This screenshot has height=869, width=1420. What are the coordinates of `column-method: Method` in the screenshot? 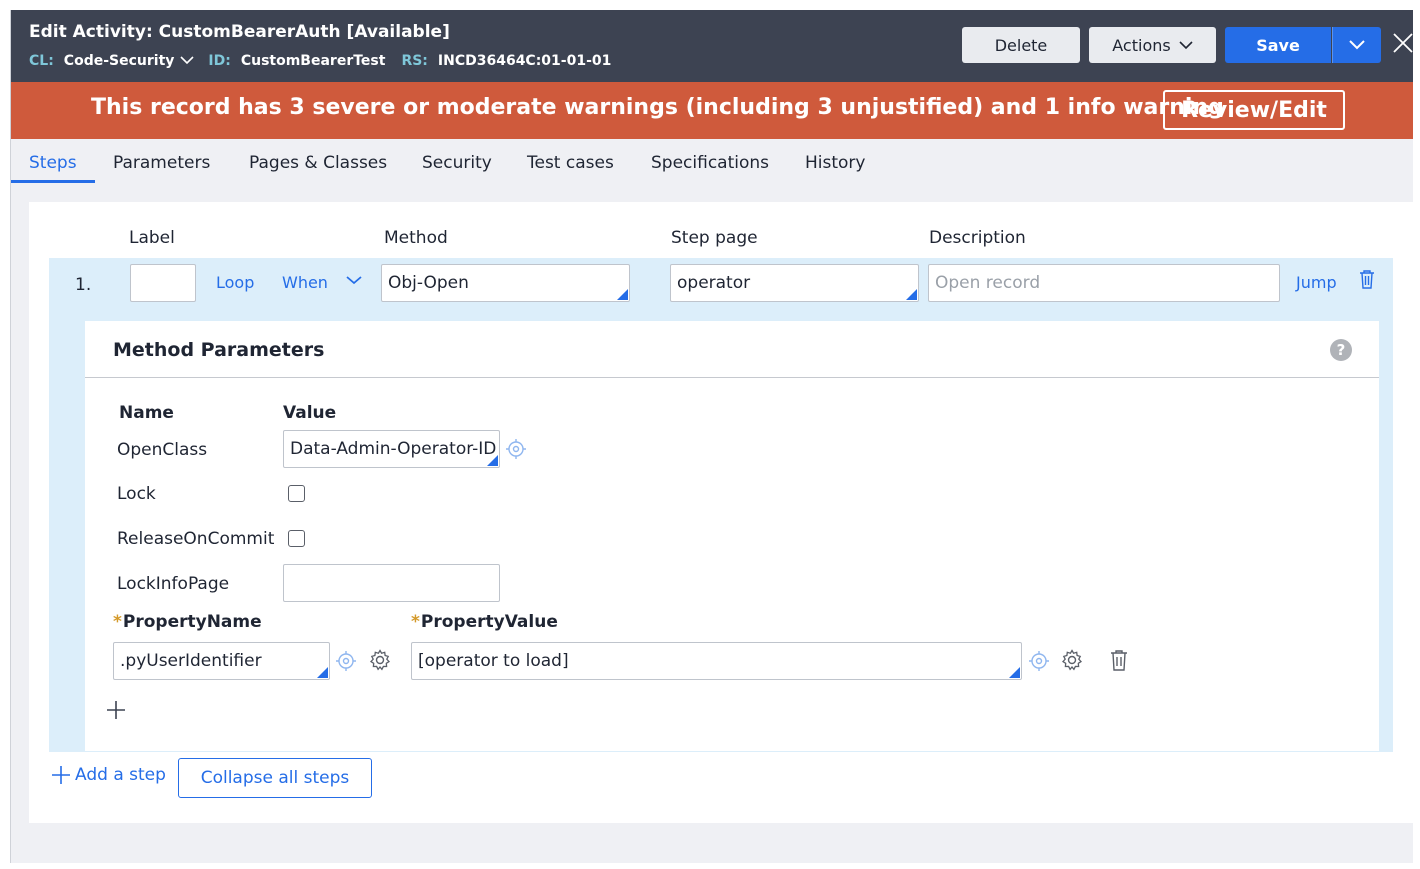 It's located at (416, 238).